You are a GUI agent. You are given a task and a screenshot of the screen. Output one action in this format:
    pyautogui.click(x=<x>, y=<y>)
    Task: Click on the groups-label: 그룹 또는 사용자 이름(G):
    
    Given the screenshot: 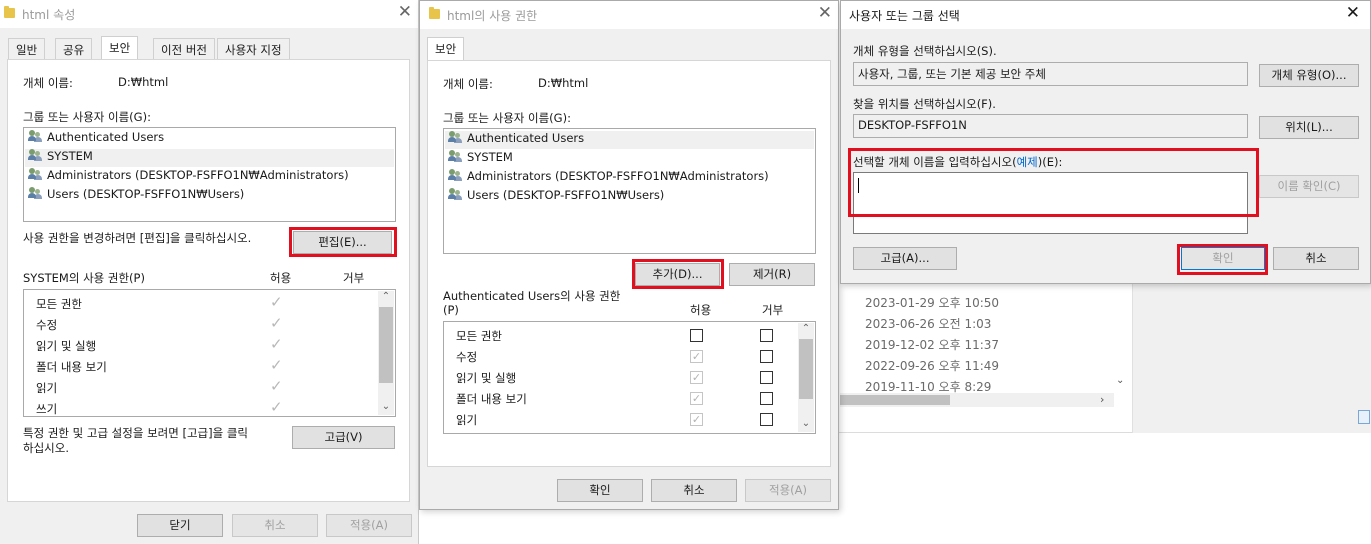 What is the action you would take?
    pyautogui.click(x=87, y=117)
    